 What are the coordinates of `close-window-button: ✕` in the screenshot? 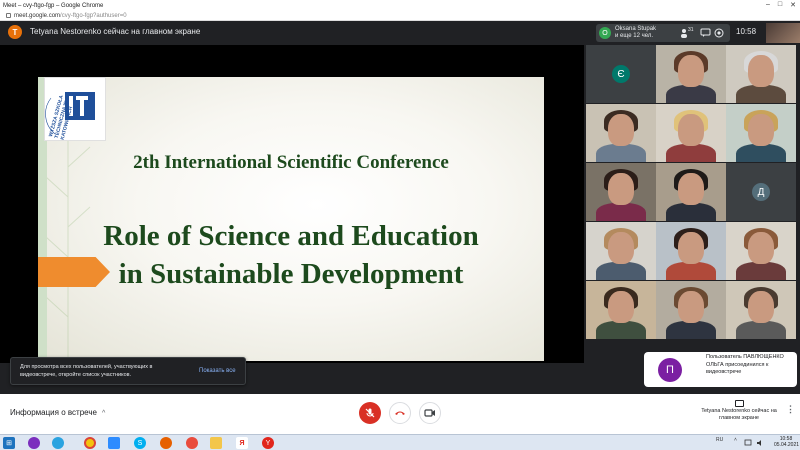 It's located at (793, 5).